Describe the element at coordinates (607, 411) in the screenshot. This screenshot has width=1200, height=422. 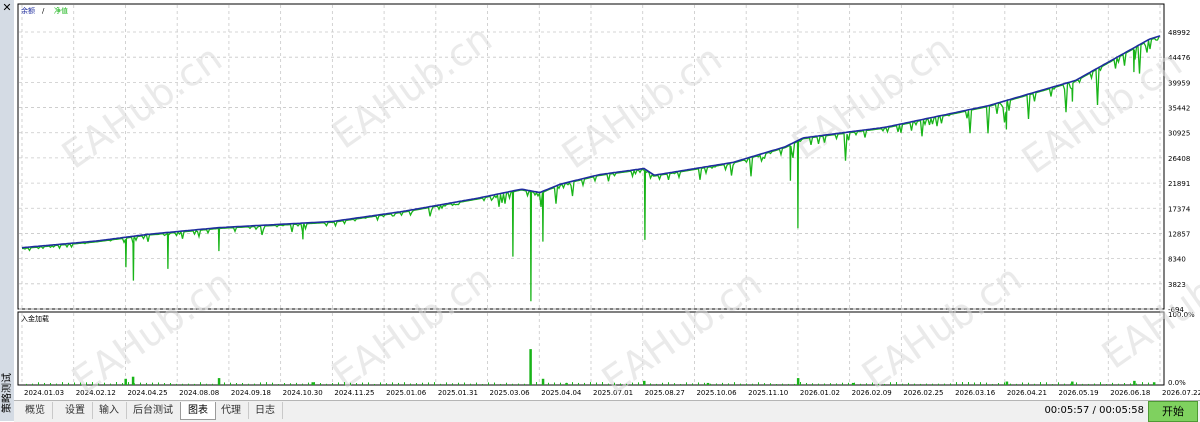
I see `tester-tab-bar: 概览 设置 输入 后台测试 图表 代理 日志 00:05:57 / 00:05:58 开始` at that location.